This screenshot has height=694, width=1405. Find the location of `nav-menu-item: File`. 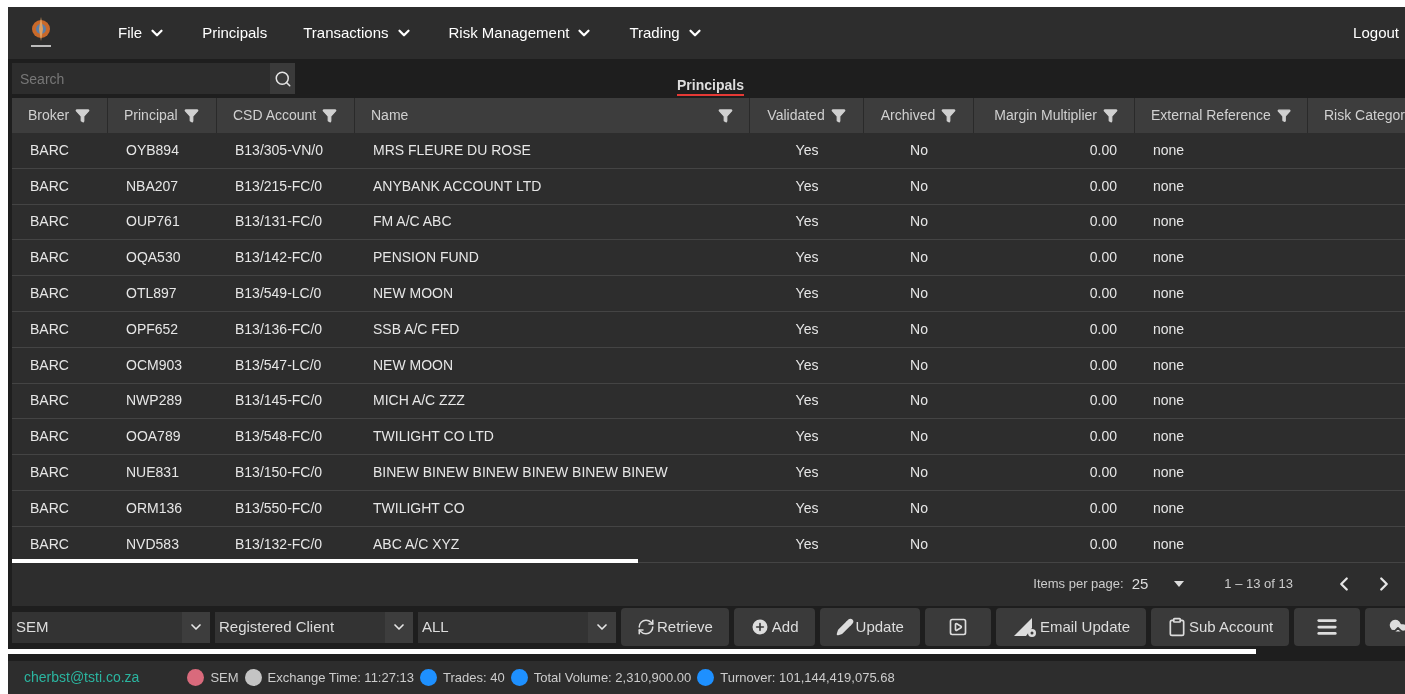

nav-menu-item: File is located at coordinates (142, 33).